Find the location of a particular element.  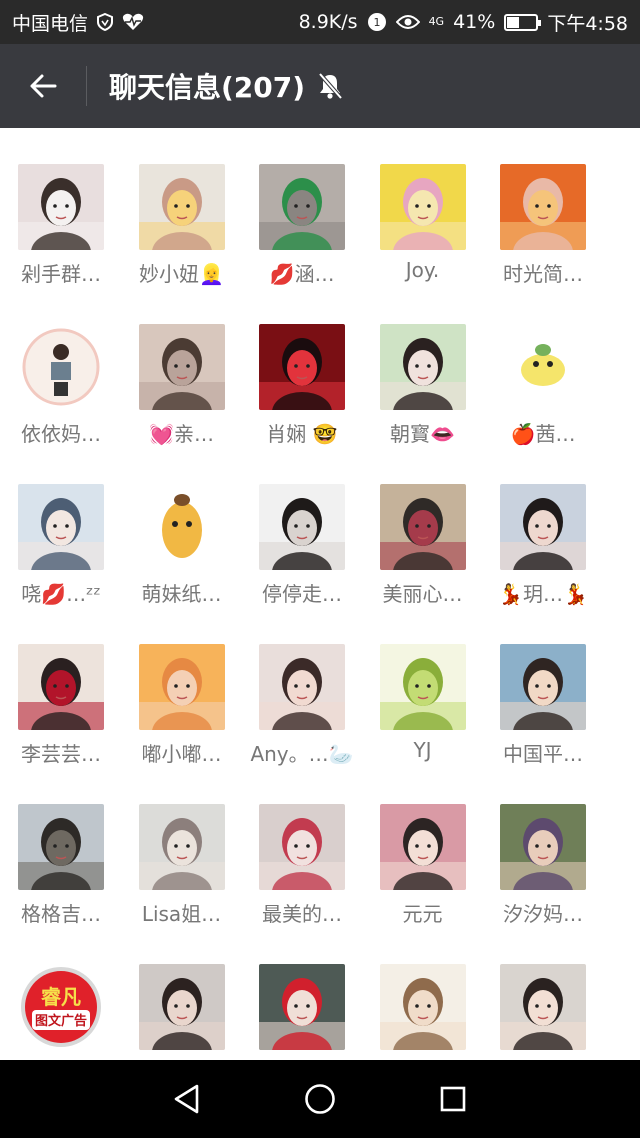

back-button is located at coordinates (43, 86).